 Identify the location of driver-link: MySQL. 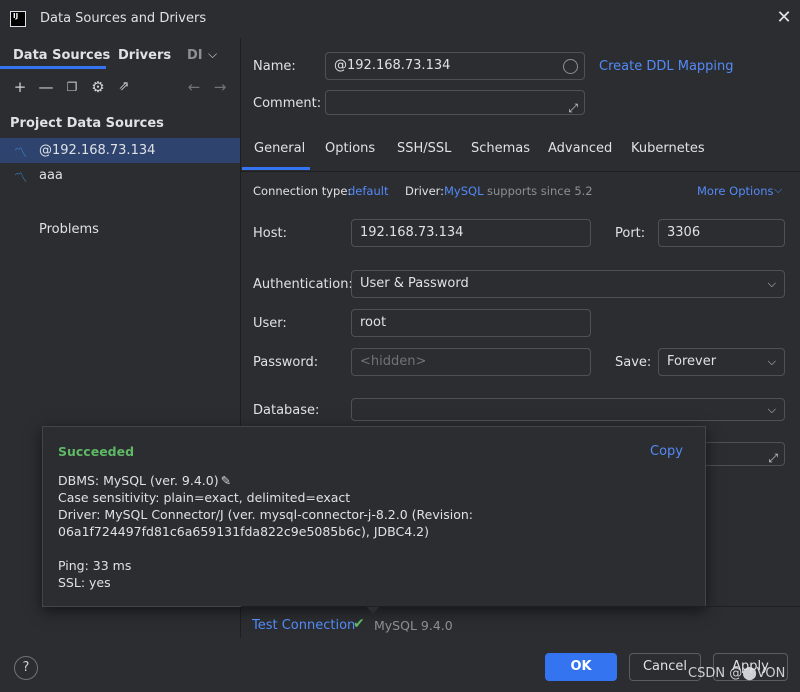
(464, 191).